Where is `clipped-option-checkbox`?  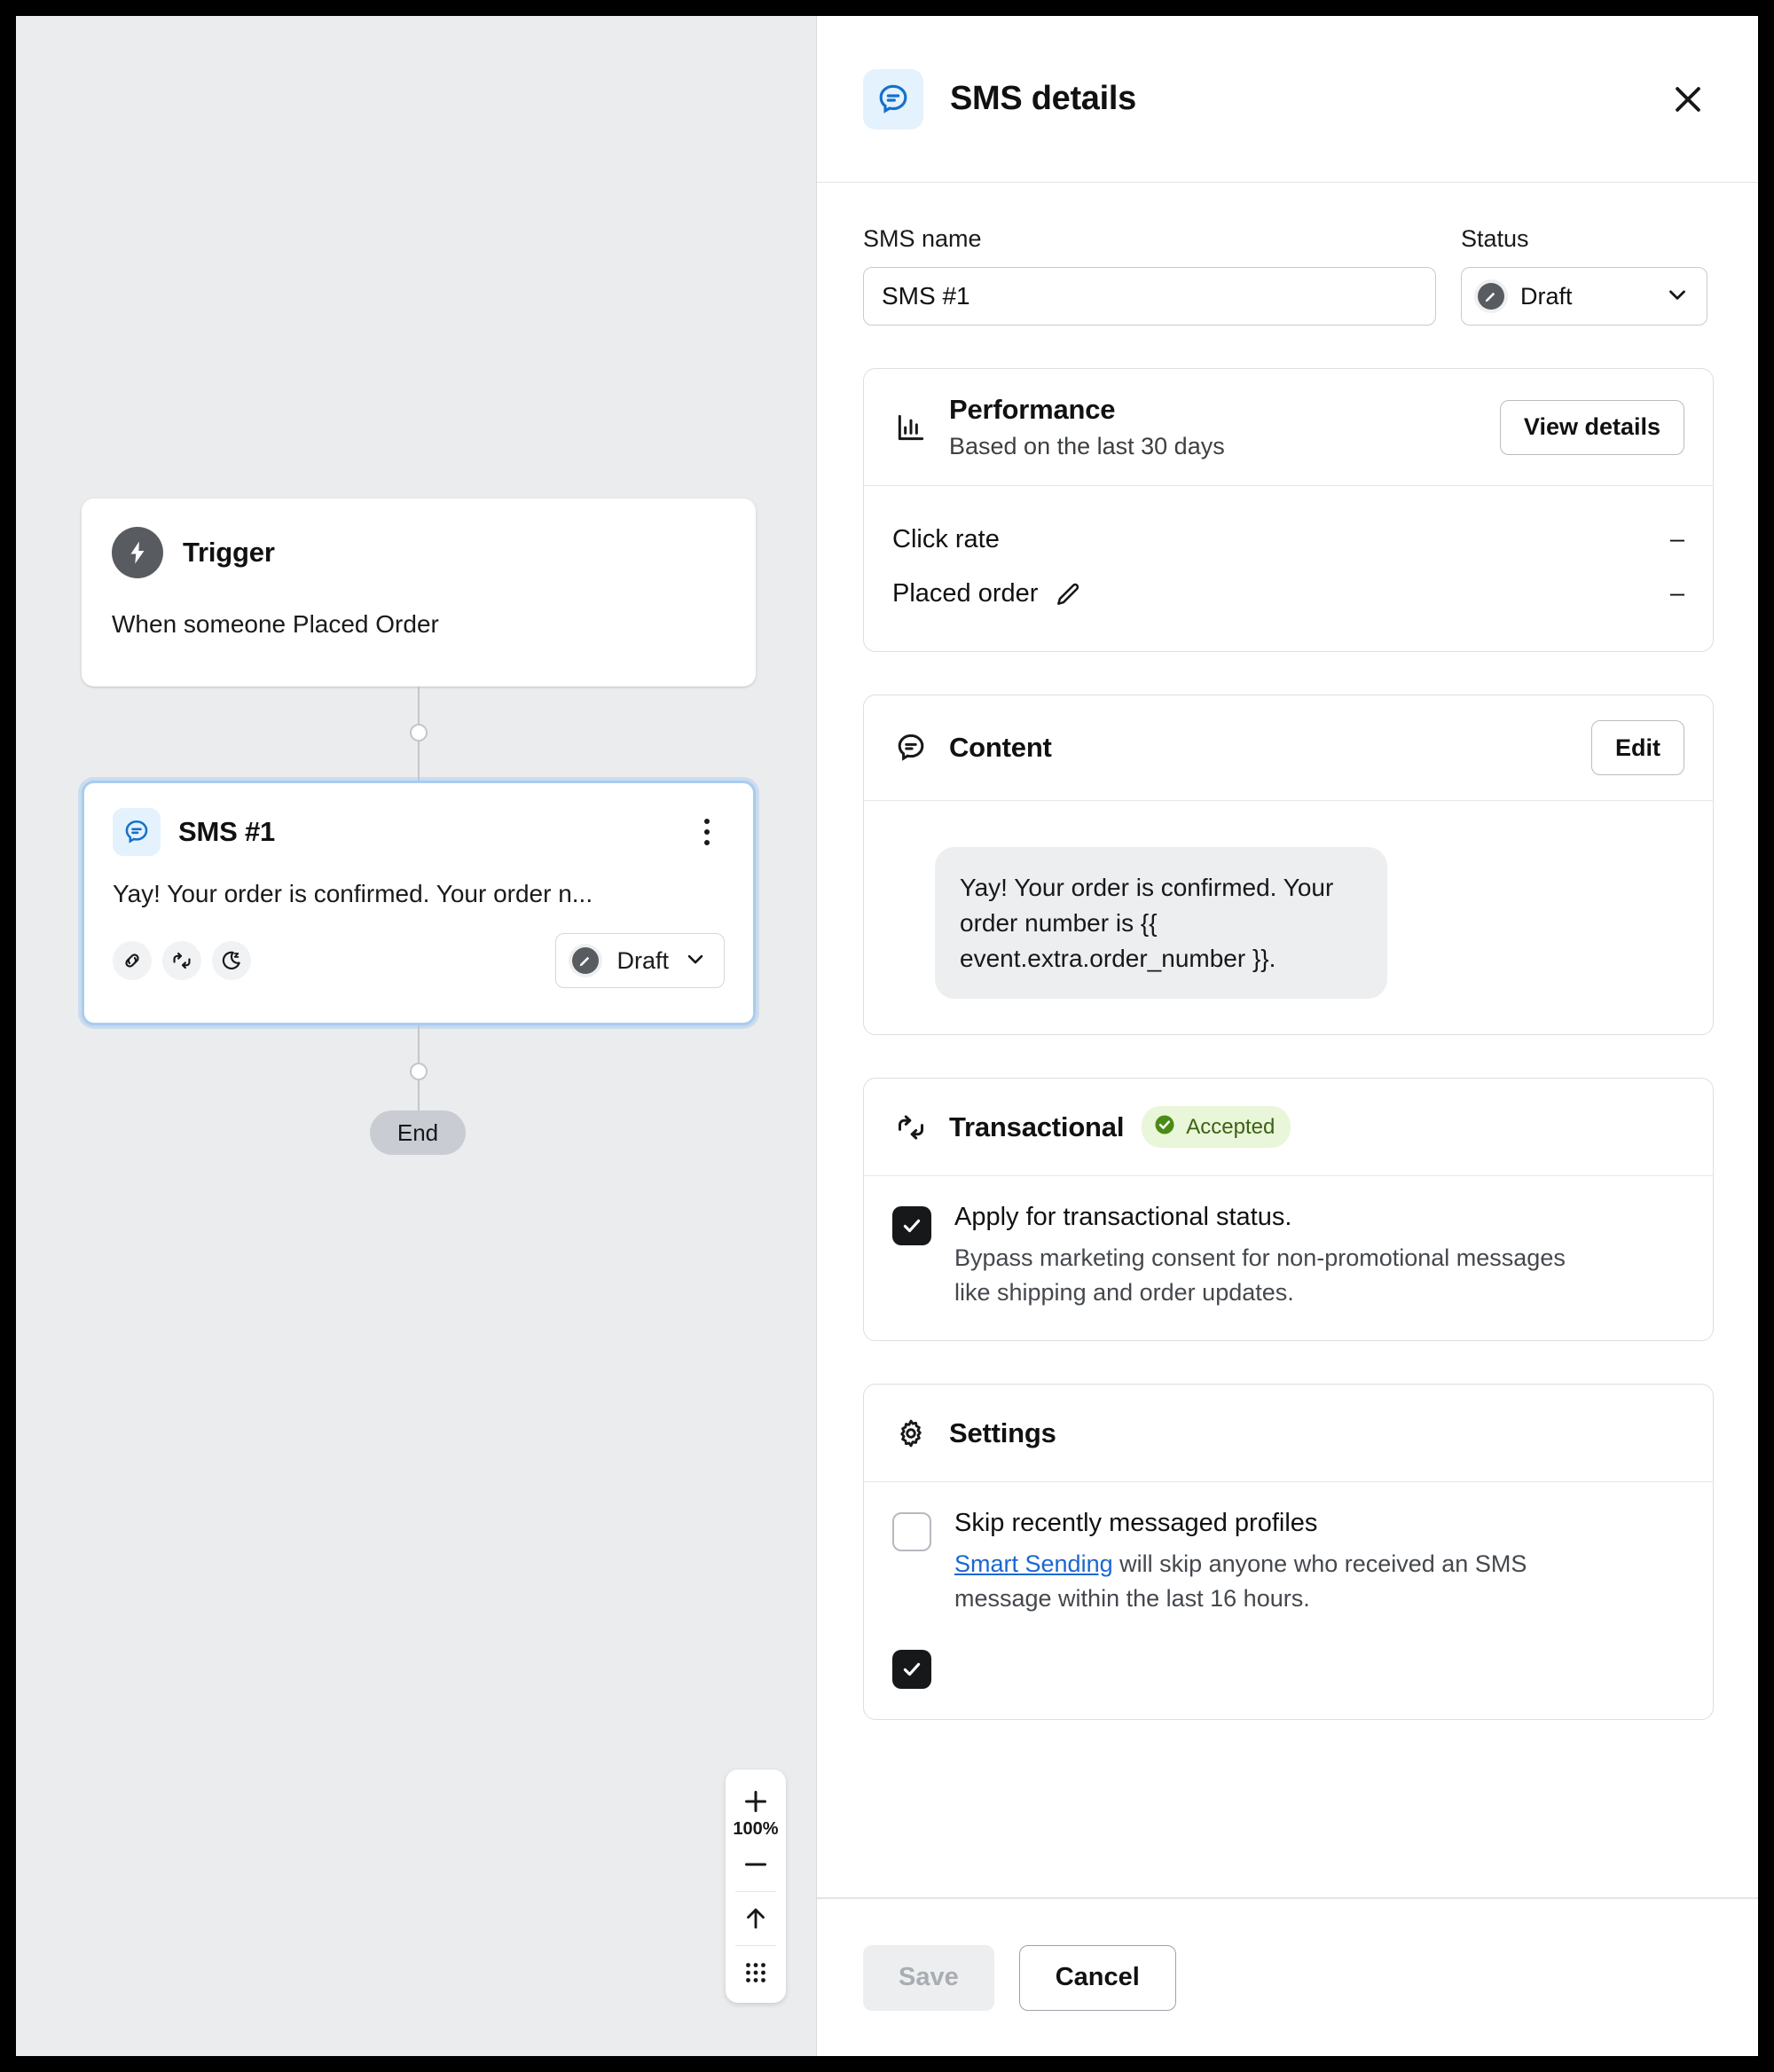 clipped-option-checkbox is located at coordinates (911, 1669).